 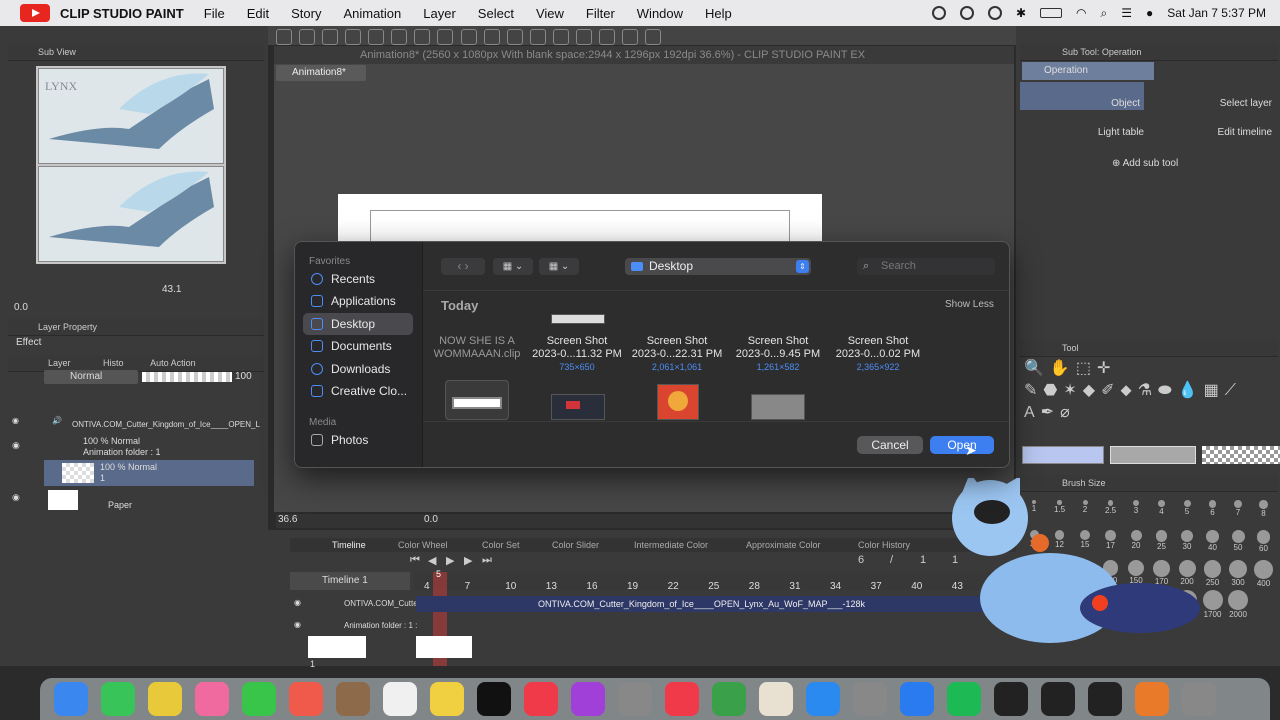 I want to click on menu-layer: Layer, so click(x=439, y=13).